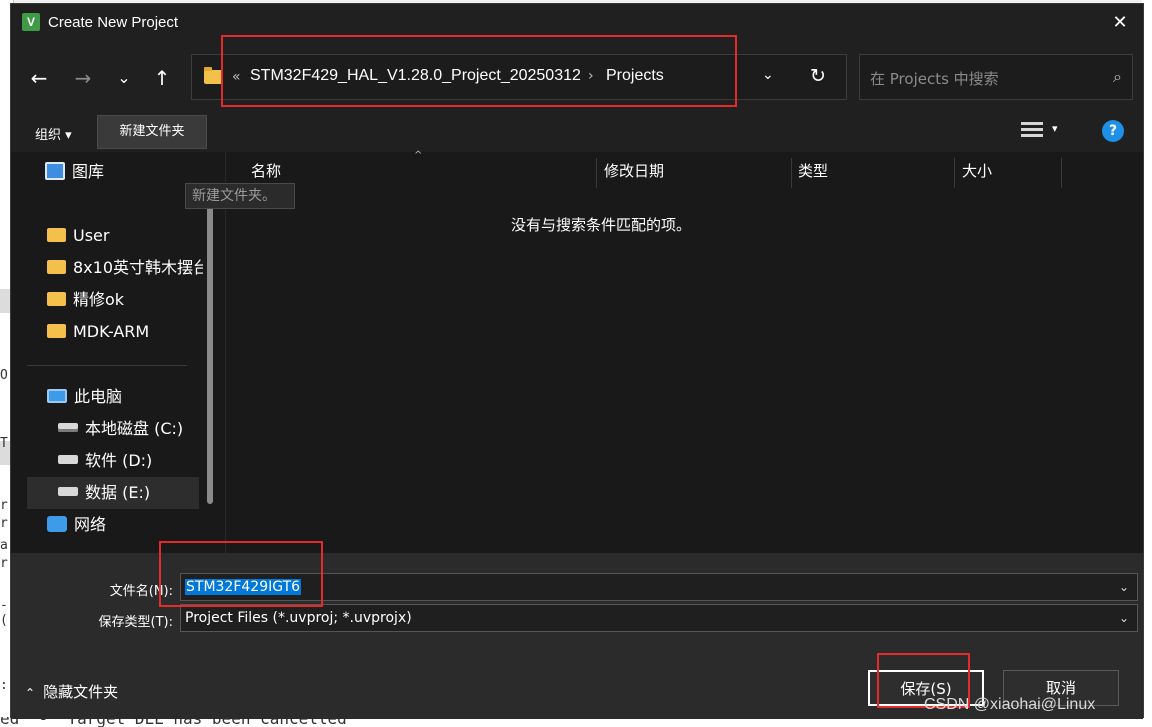  Describe the element at coordinates (152, 132) in the screenshot. I see `new-folder-button: 新建文件夹` at that location.